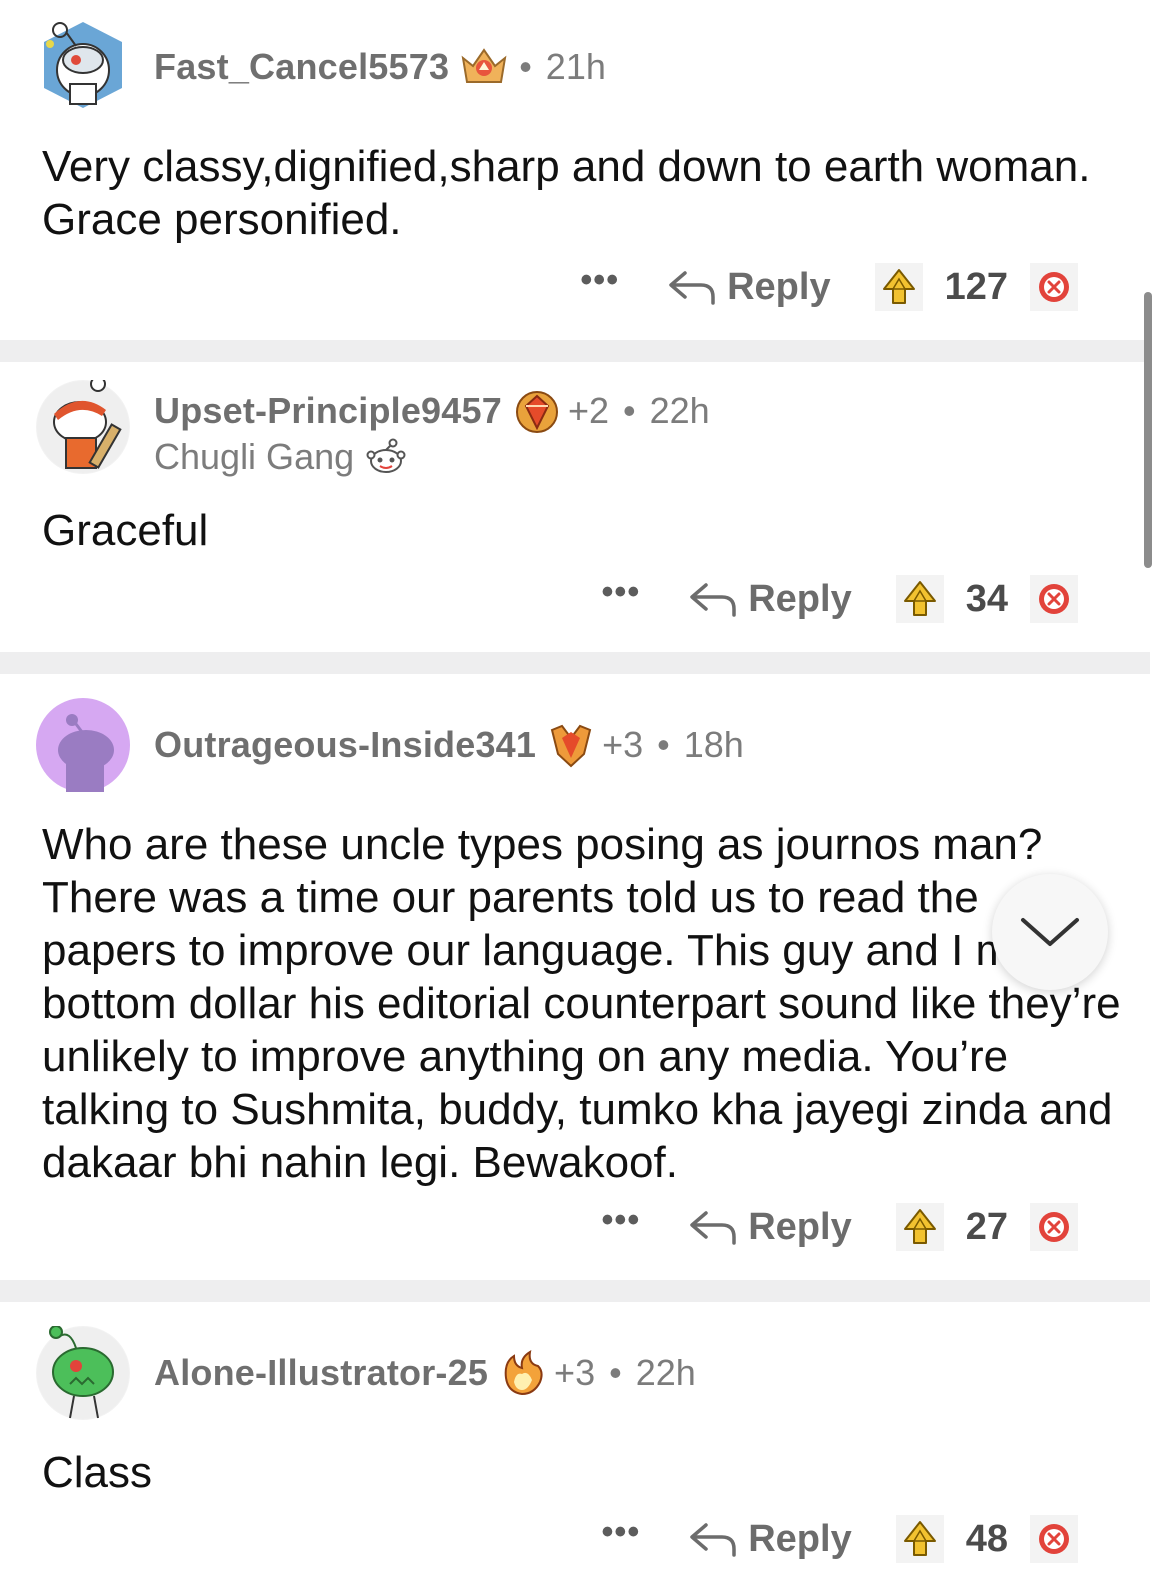 The image size is (1170, 1596). Describe the element at coordinates (523, 1373) in the screenshot. I see `fire-award-icon` at that location.